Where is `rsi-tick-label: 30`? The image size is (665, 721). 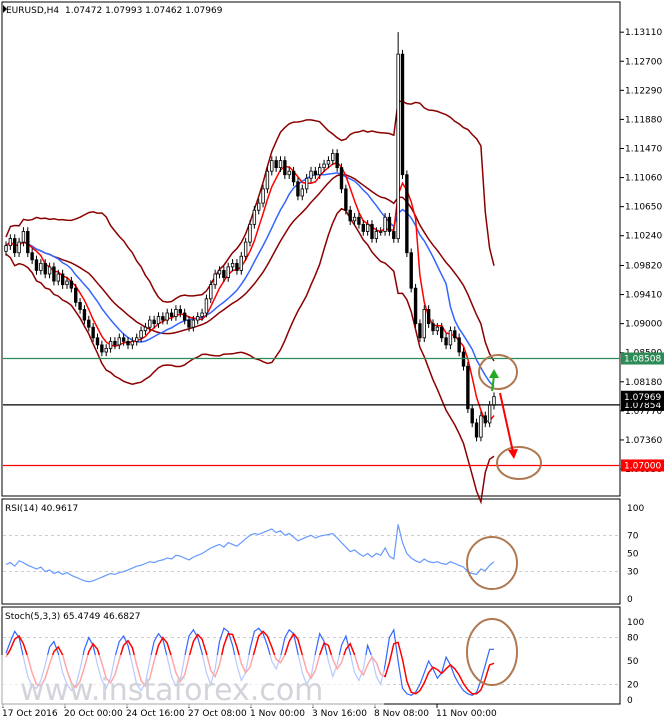
rsi-tick-label: 30 is located at coordinates (633, 573).